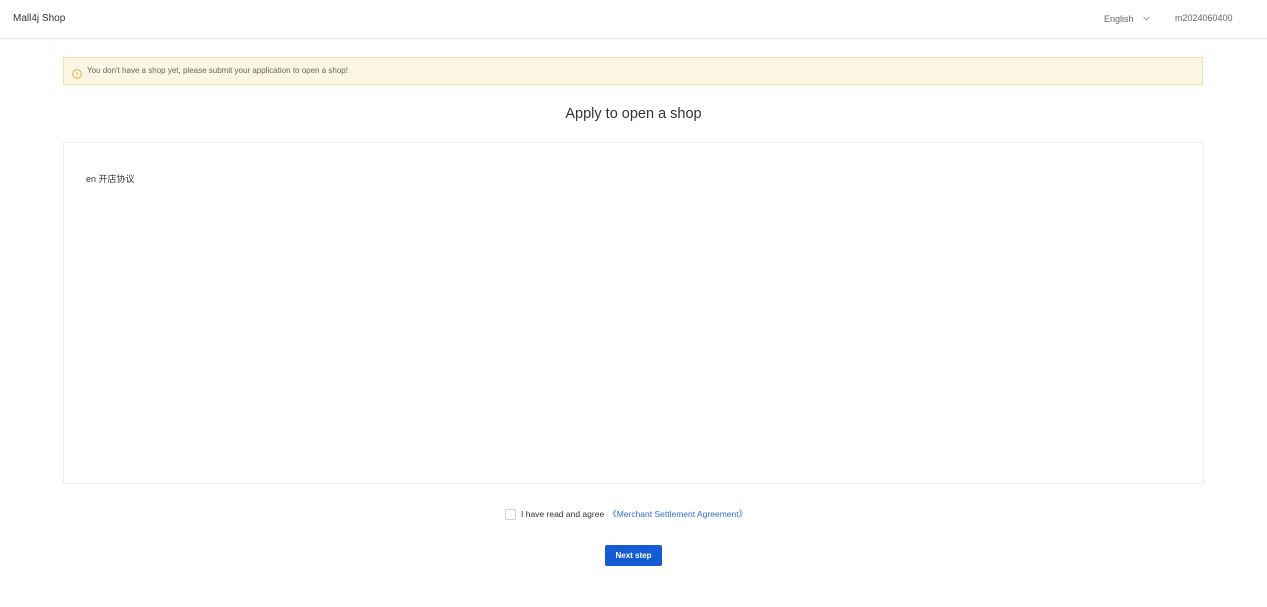  What do you see at coordinates (633, 19) in the screenshot?
I see `top-navbar: Mall4j Shop English m2024060400` at bounding box center [633, 19].